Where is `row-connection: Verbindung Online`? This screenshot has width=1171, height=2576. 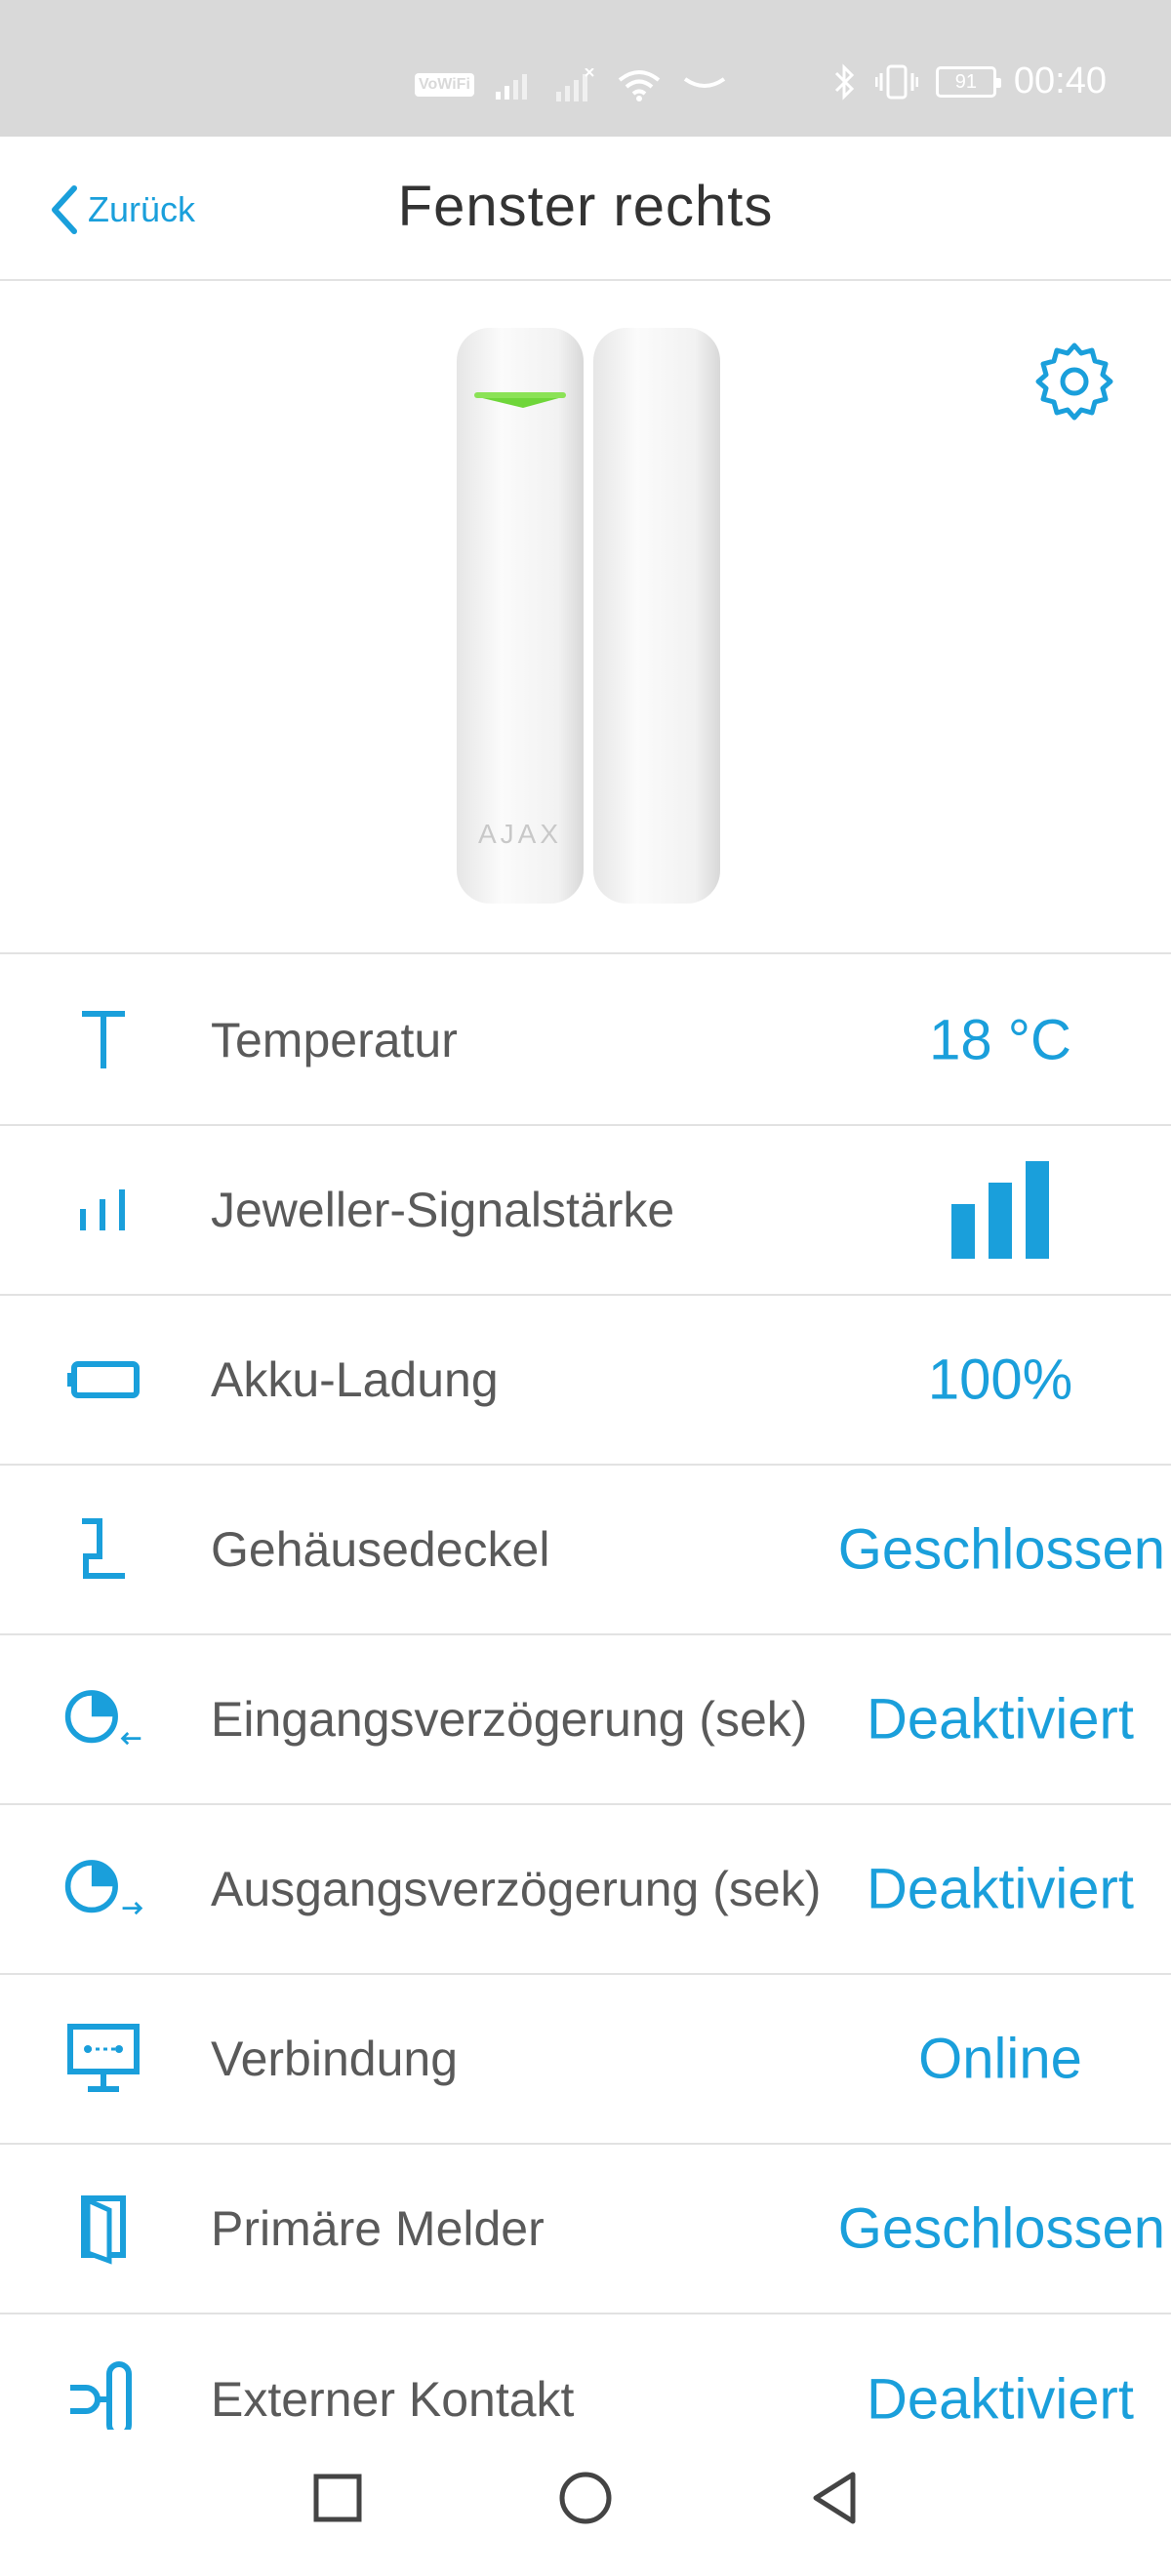 row-connection: Verbindung Online is located at coordinates (585, 2060).